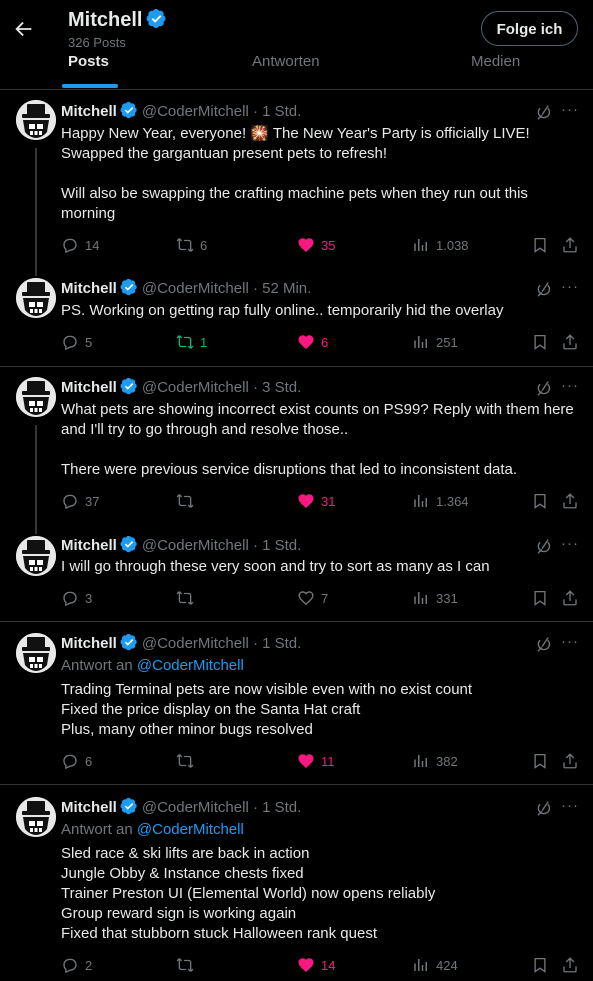 This screenshot has height=981, width=593. Describe the element at coordinates (440, 246) in the screenshot. I see `views-button: 1.038` at that location.